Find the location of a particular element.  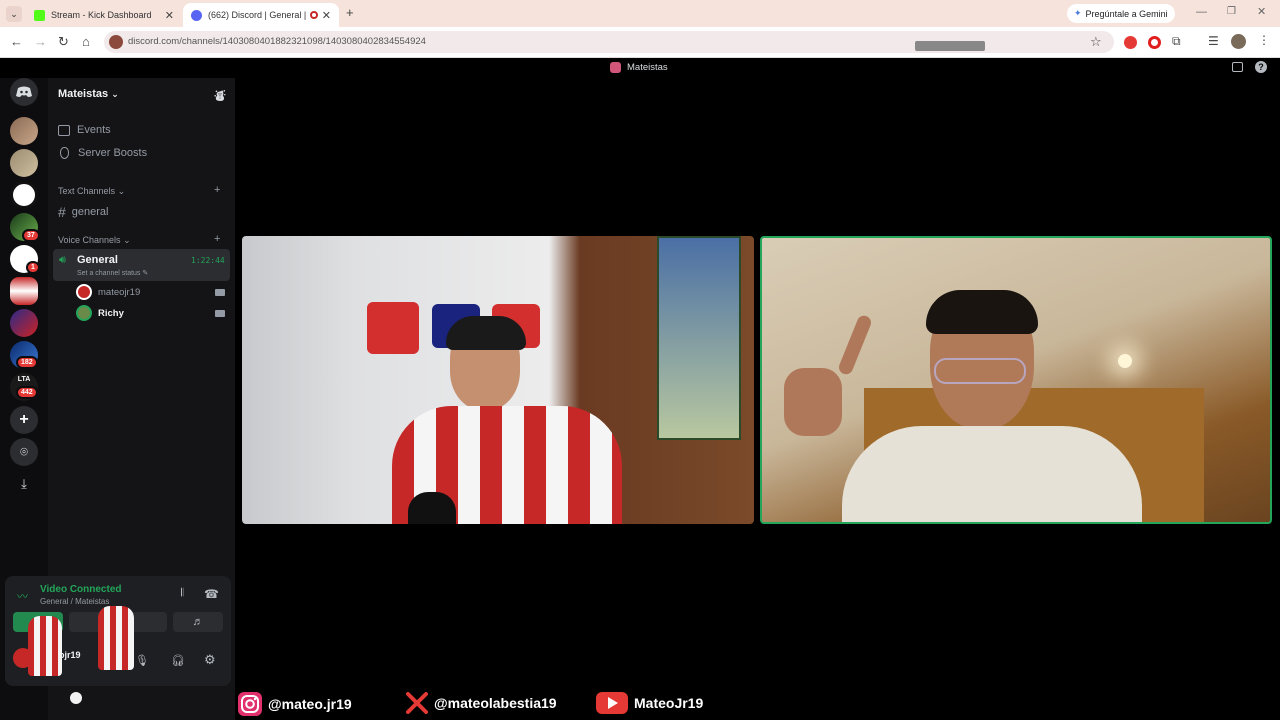

reload-icon: ↻ is located at coordinates (63, 42).